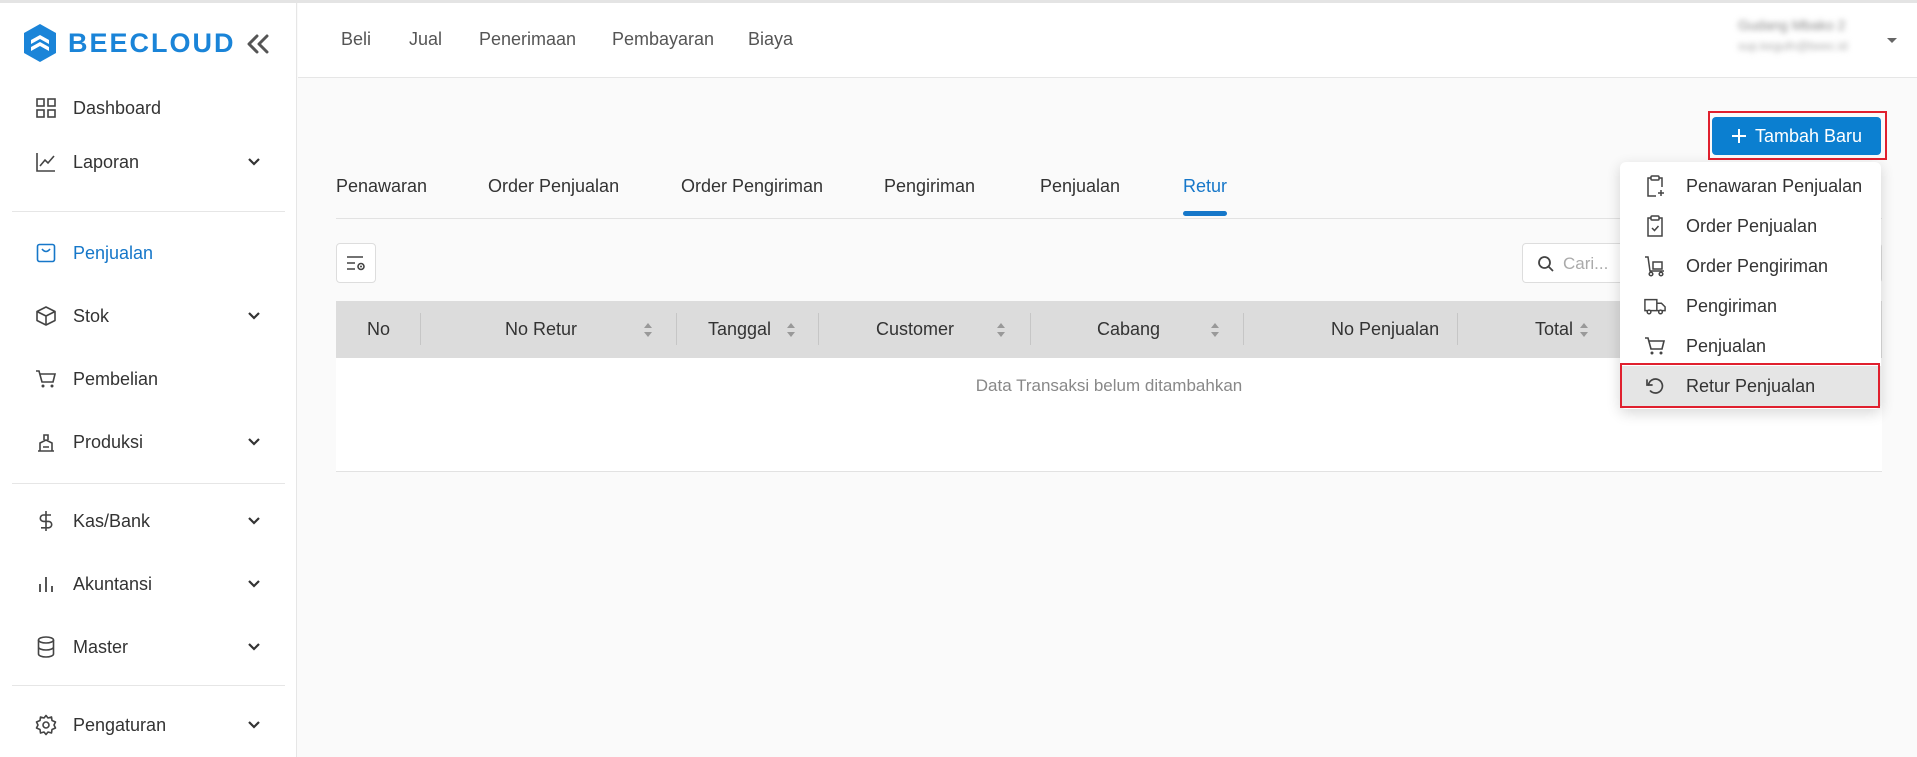  What do you see at coordinates (1655, 226) in the screenshot?
I see `clipboard-check-icon` at bounding box center [1655, 226].